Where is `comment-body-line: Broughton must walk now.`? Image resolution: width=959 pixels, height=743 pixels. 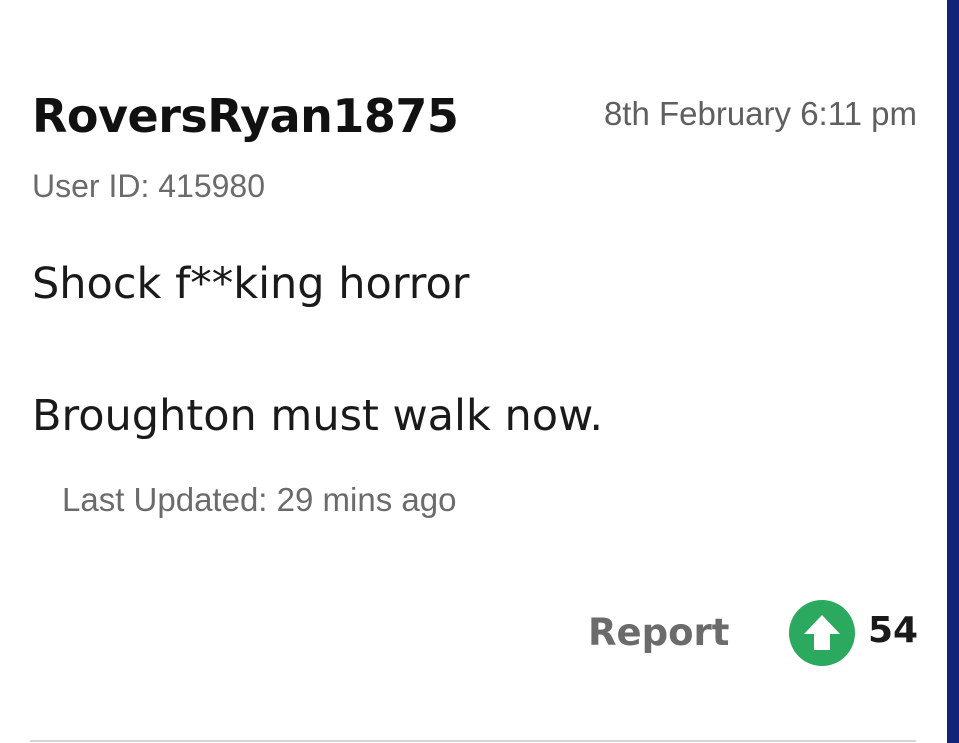 comment-body-line: Broughton must walk now. is located at coordinates (317, 416).